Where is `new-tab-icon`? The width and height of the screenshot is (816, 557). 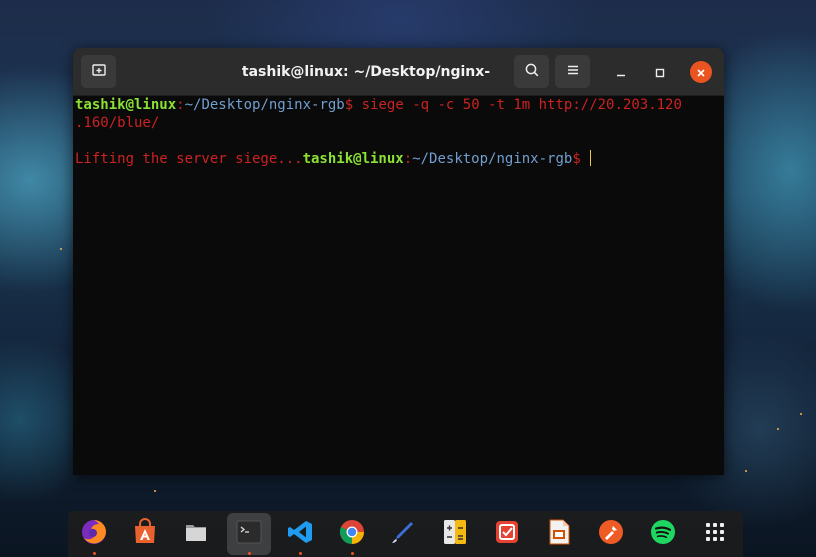
new-tab-icon is located at coordinates (99, 72).